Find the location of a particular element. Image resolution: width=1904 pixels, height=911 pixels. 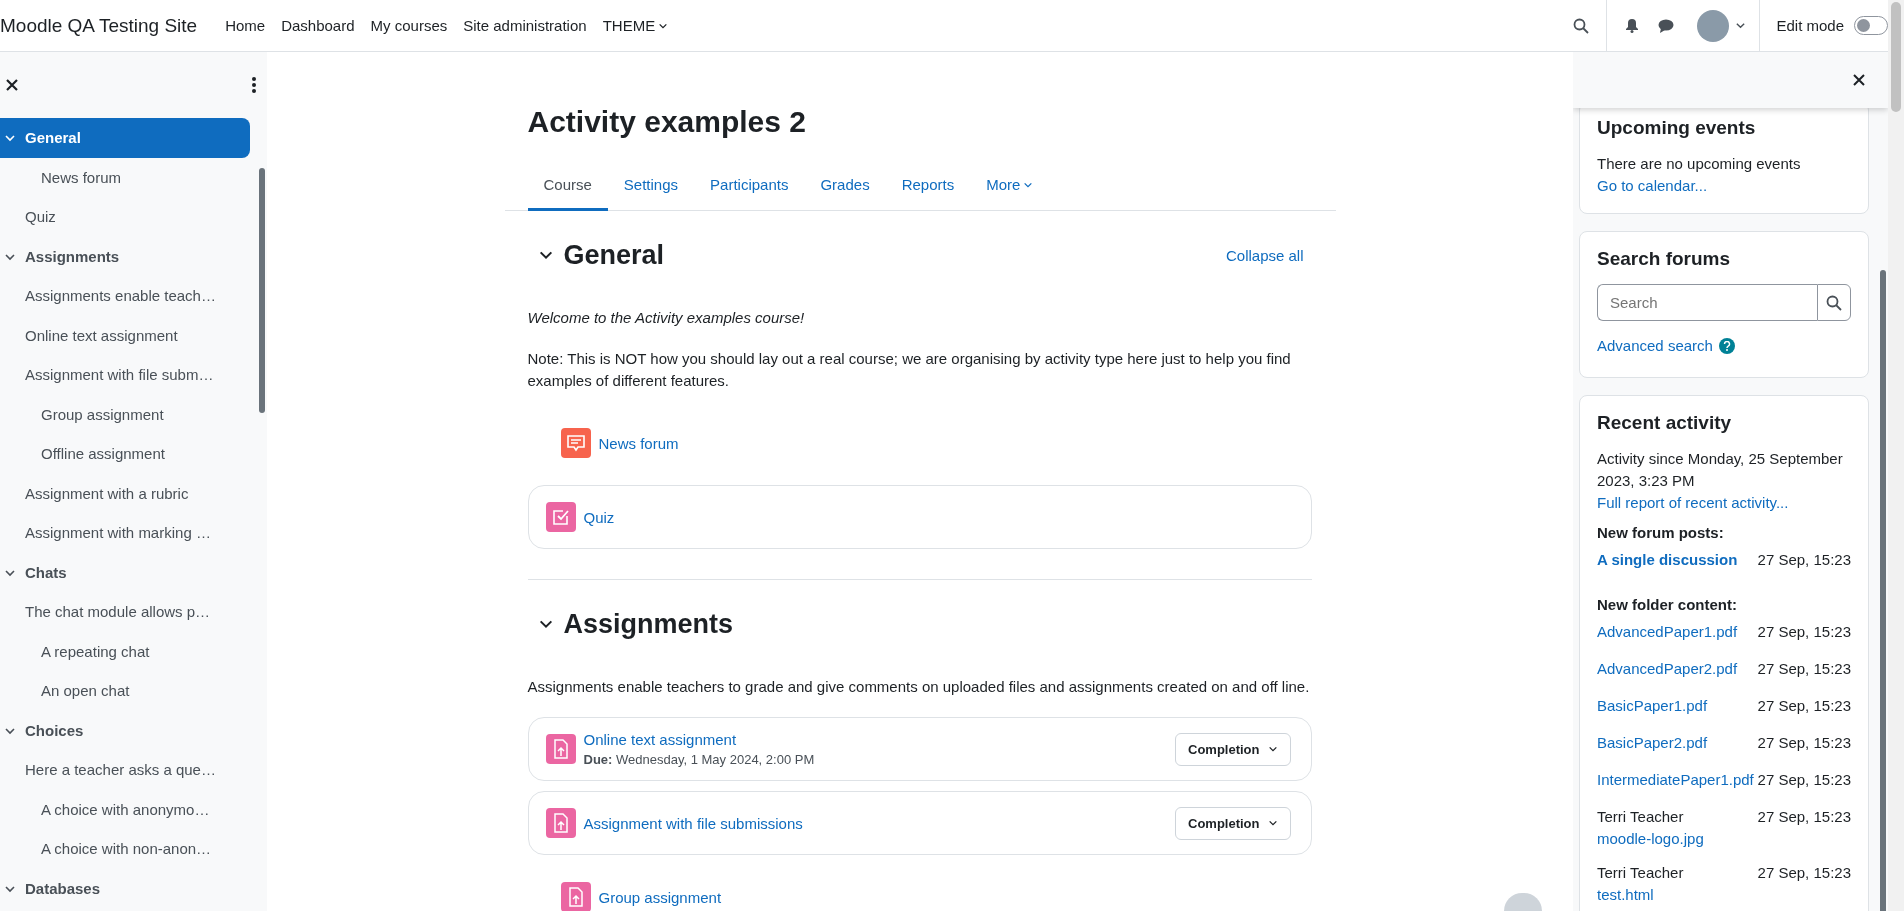

course-index-item: A repeating chat is located at coordinates (125, 651).